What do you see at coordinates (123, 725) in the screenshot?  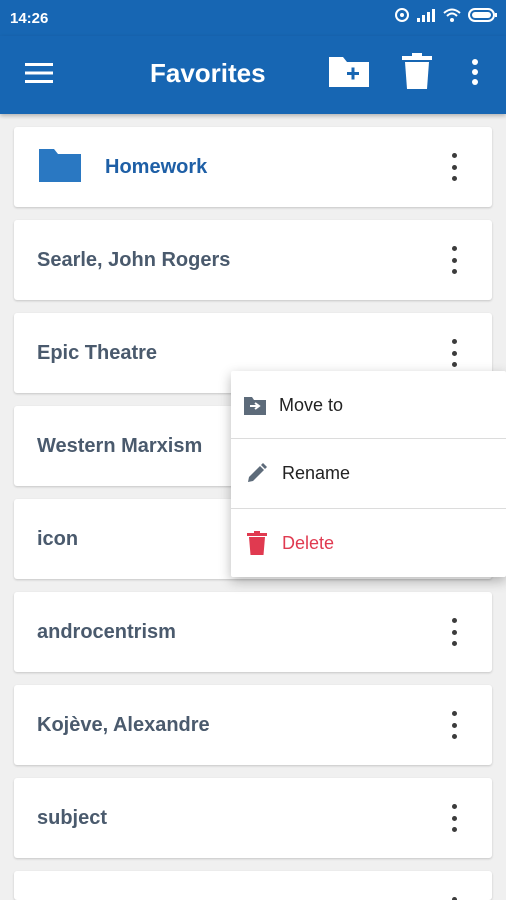 I see `list-item-label: Kojève, Alexandre` at bounding box center [123, 725].